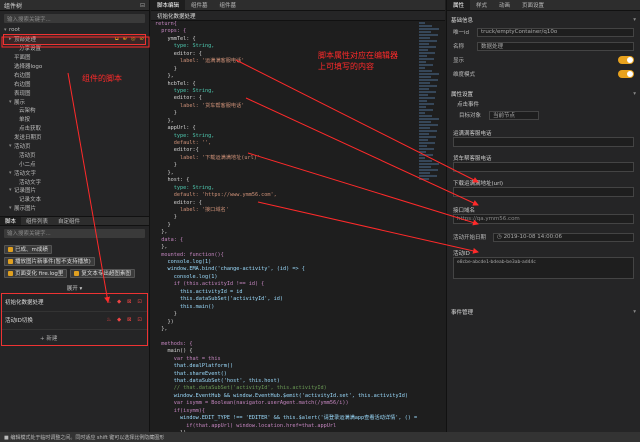 The image size is (640, 442). I want to click on chip: 复文本专出超图素图, so click(102, 273).